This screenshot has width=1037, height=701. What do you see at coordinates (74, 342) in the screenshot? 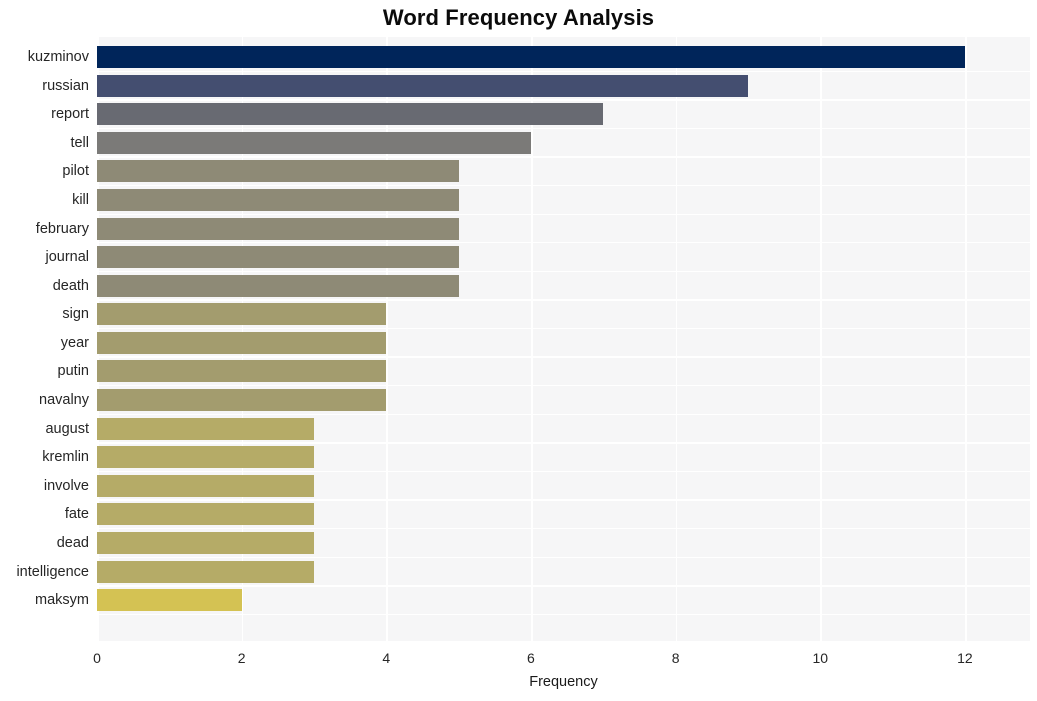
I see `y-tick-label-year: year` at bounding box center [74, 342].